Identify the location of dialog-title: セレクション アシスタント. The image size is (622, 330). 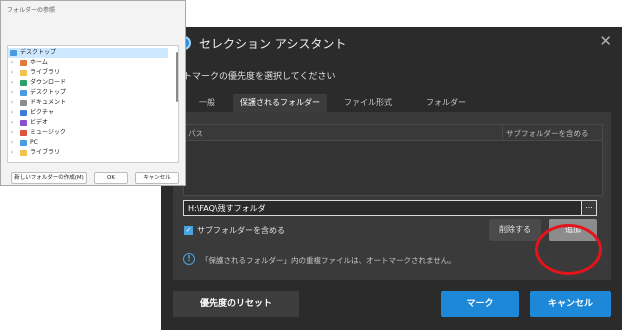
(273, 44).